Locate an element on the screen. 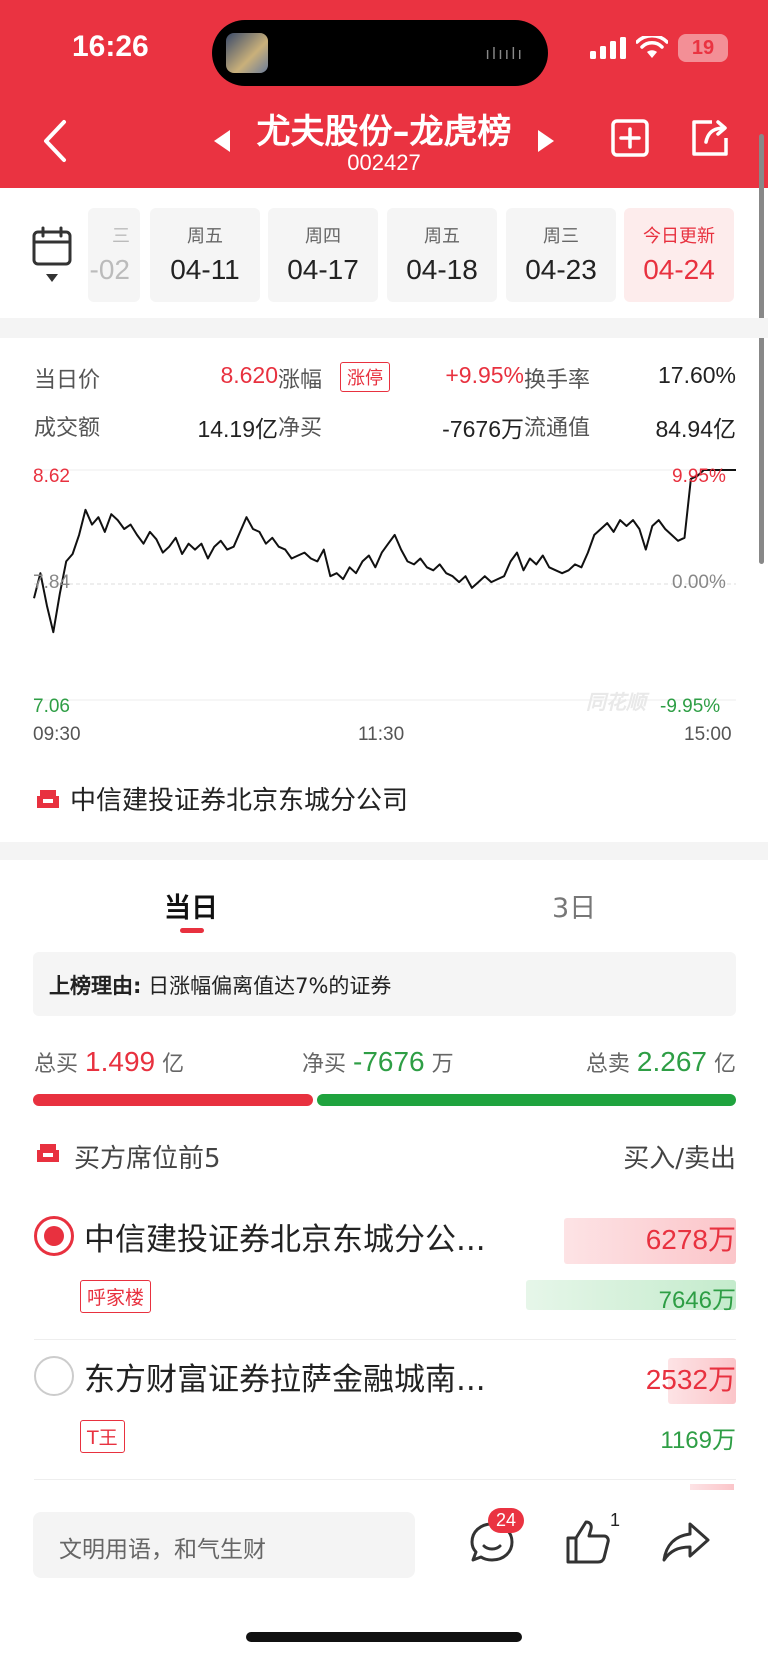  seat-radio-selected is located at coordinates (54, 1236).